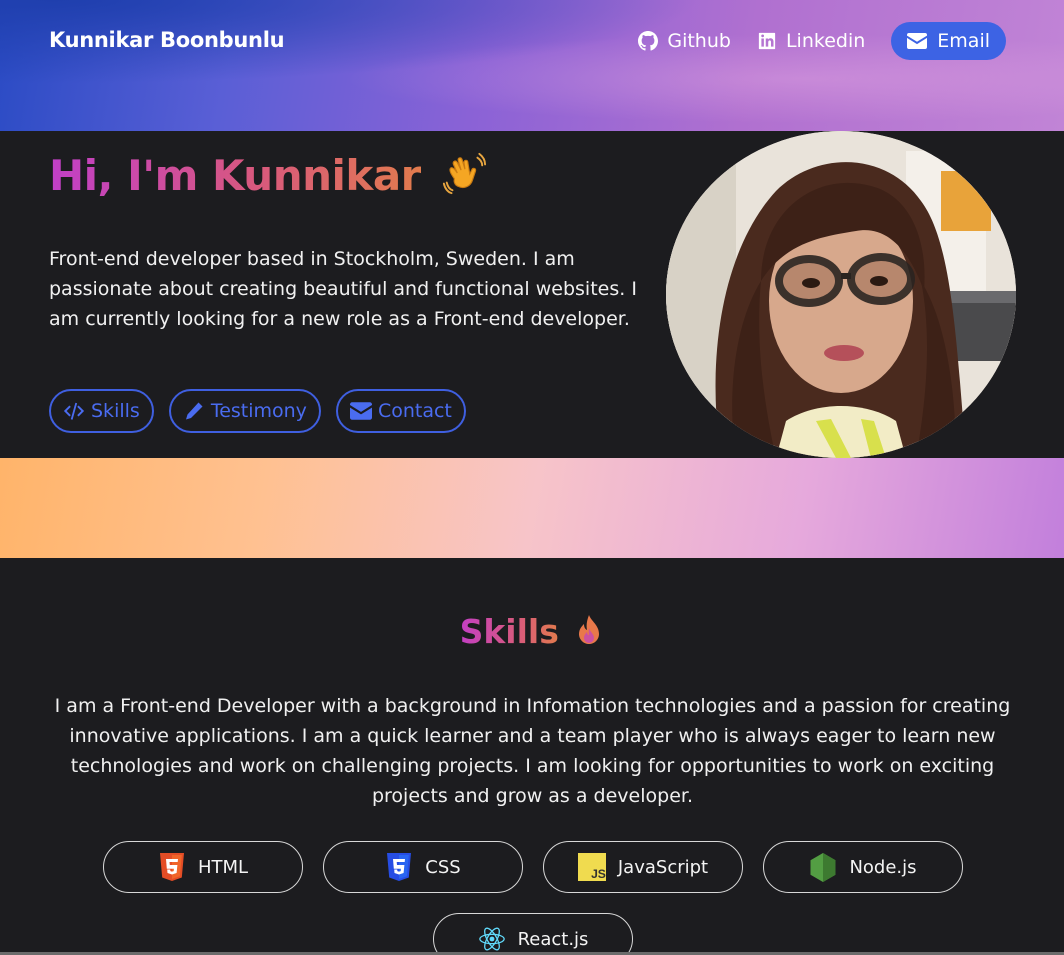  I want to click on nav-linkedin-link: Linkedin, so click(811, 41).